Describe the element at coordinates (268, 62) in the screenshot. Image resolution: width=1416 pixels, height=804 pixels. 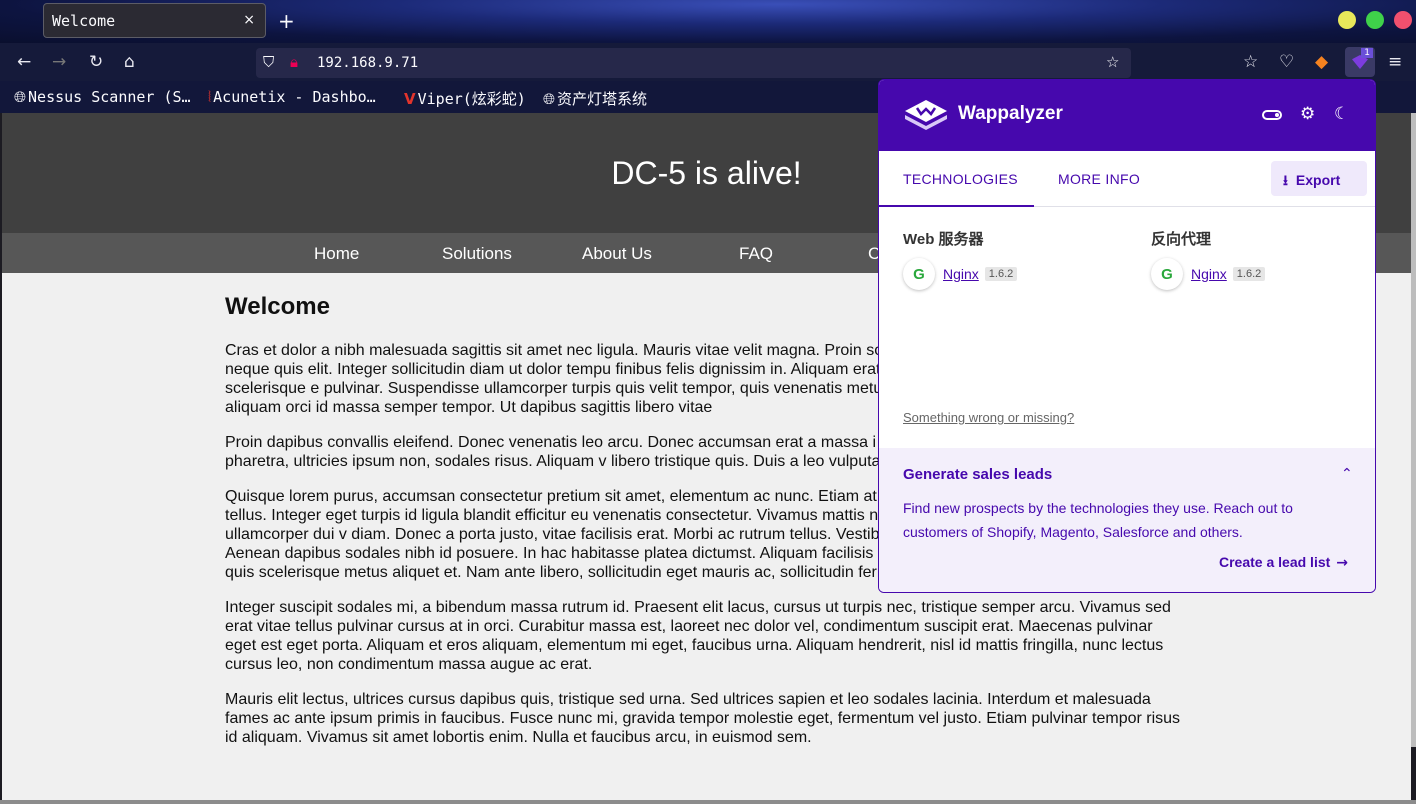
I see `shield-icon: ⛉` at that location.